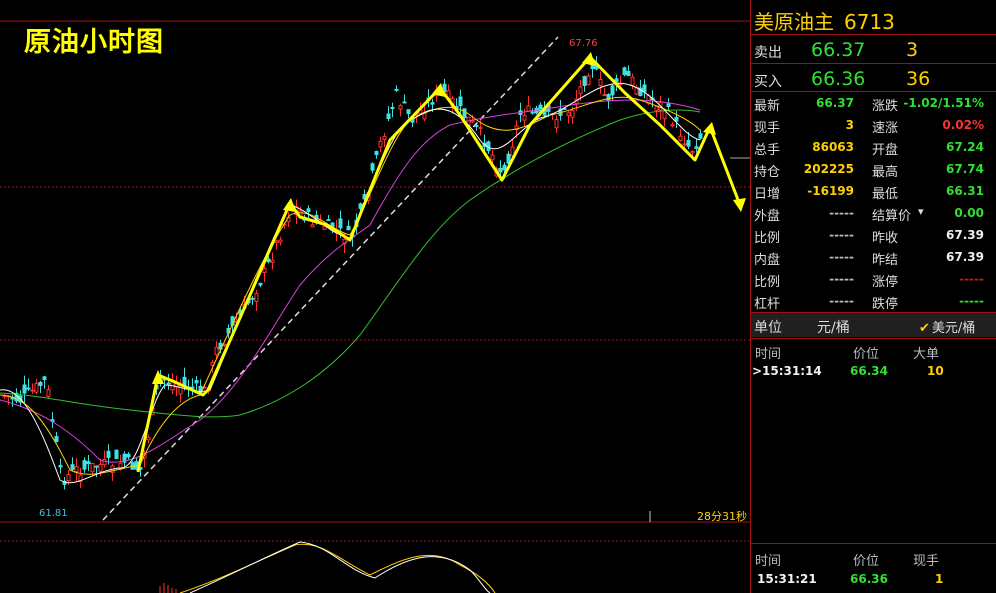 The image size is (996, 593). What do you see at coordinates (873, 50) in the screenshot?
I see `sell-row: 卖出 66.37 3` at bounding box center [873, 50].